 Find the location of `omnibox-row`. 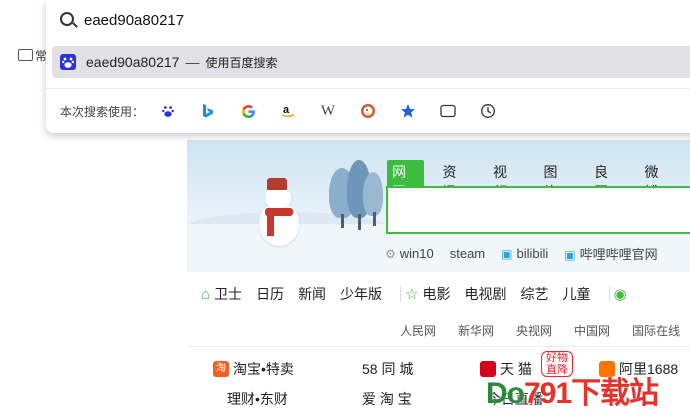

omnibox-row is located at coordinates (368, 20).